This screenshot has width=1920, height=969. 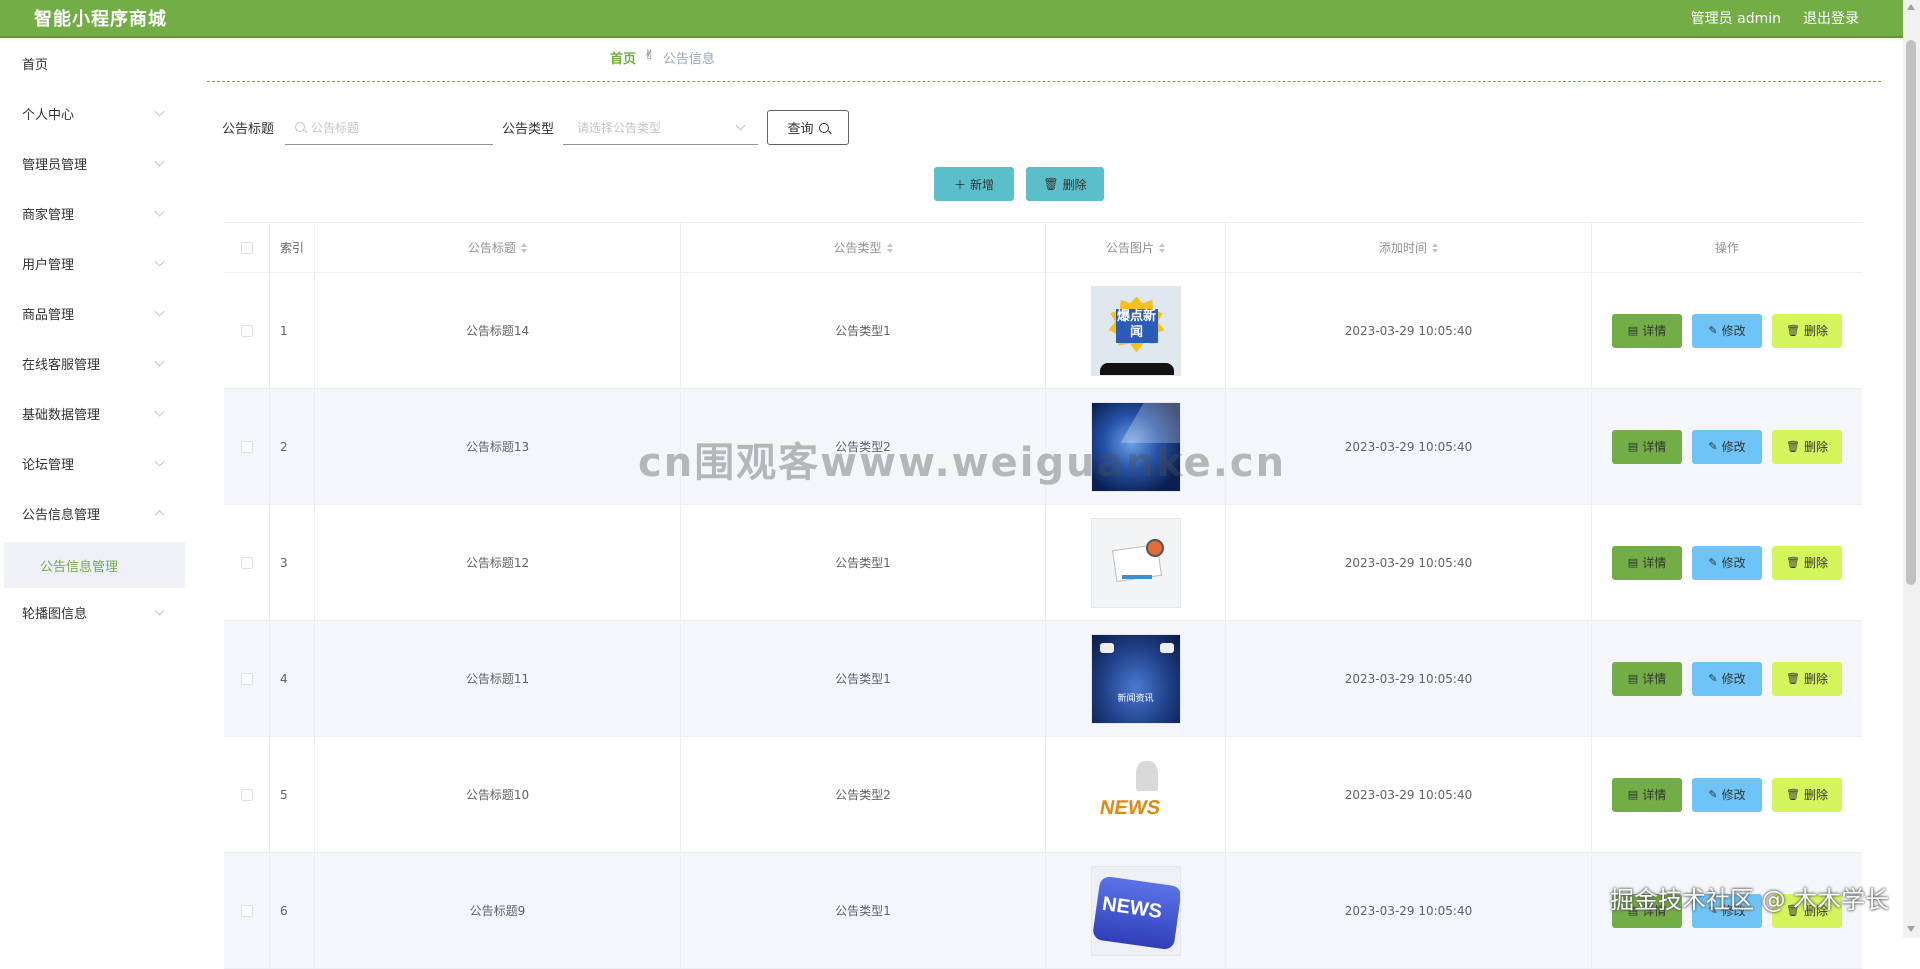 What do you see at coordinates (1911, 312) in the screenshot?
I see `scroll-thumb` at bounding box center [1911, 312].